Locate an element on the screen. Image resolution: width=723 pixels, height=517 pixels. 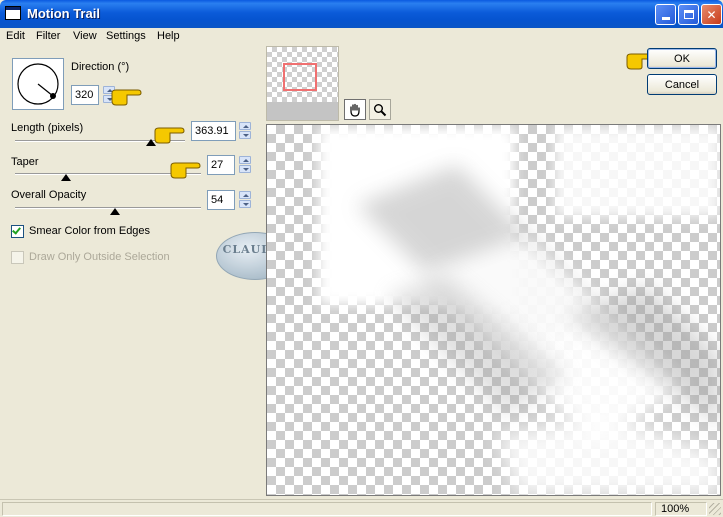
taper-slider-thumb is located at coordinates (66, 177).